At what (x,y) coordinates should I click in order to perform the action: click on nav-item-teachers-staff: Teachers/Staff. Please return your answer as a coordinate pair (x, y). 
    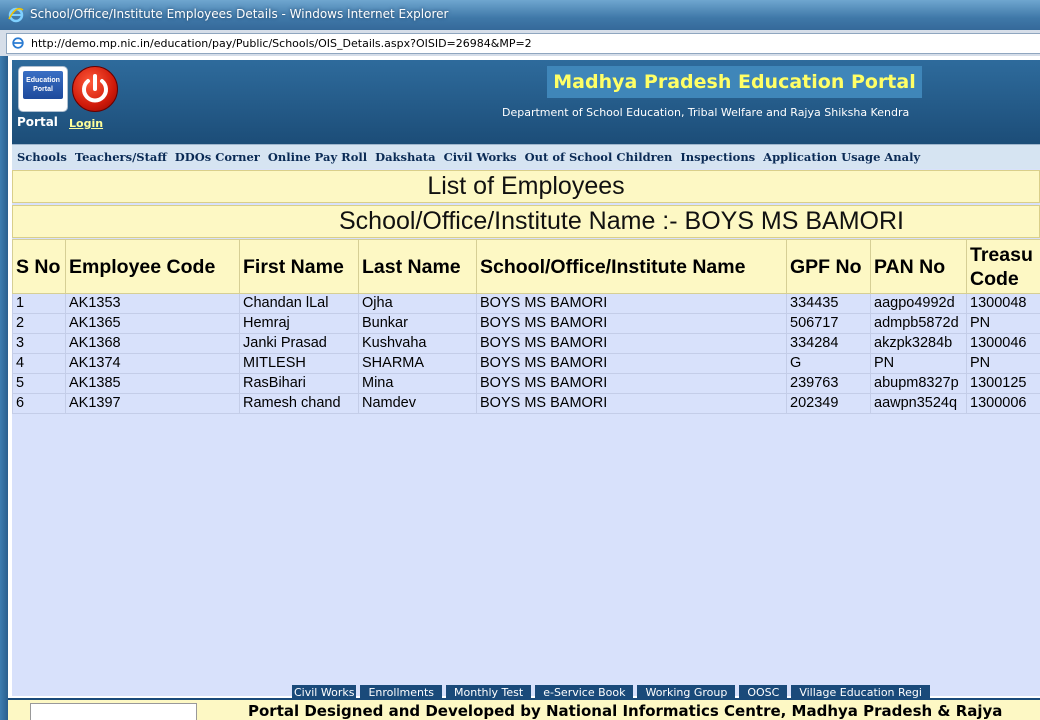
    Looking at the image, I should click on (120, 157).